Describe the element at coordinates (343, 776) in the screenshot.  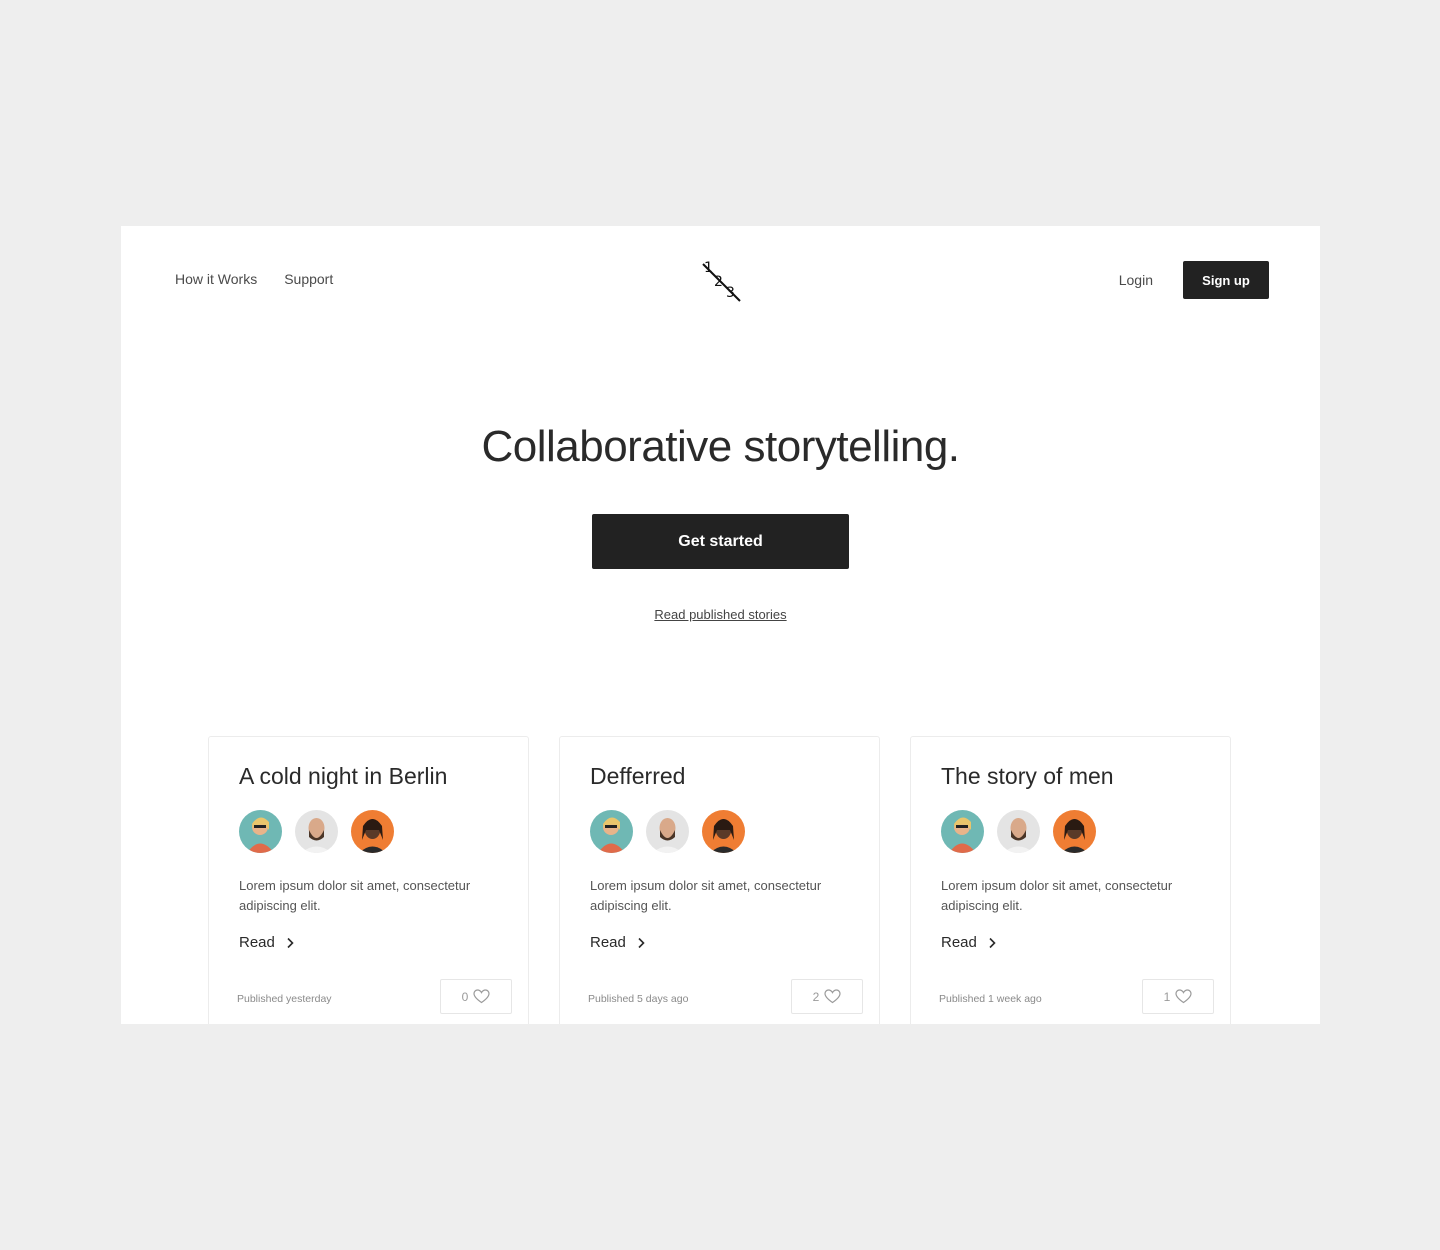
I see `card-title: A cold night in Berlin` at that location.